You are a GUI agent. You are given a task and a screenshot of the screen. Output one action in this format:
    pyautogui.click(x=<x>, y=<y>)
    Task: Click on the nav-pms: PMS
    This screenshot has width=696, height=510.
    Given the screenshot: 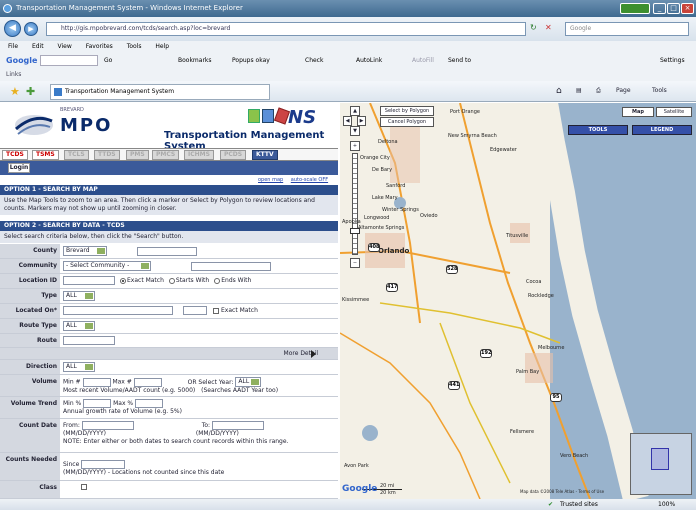 What is the action you would take?
    pyautogui.click(x=137, y=155)
    